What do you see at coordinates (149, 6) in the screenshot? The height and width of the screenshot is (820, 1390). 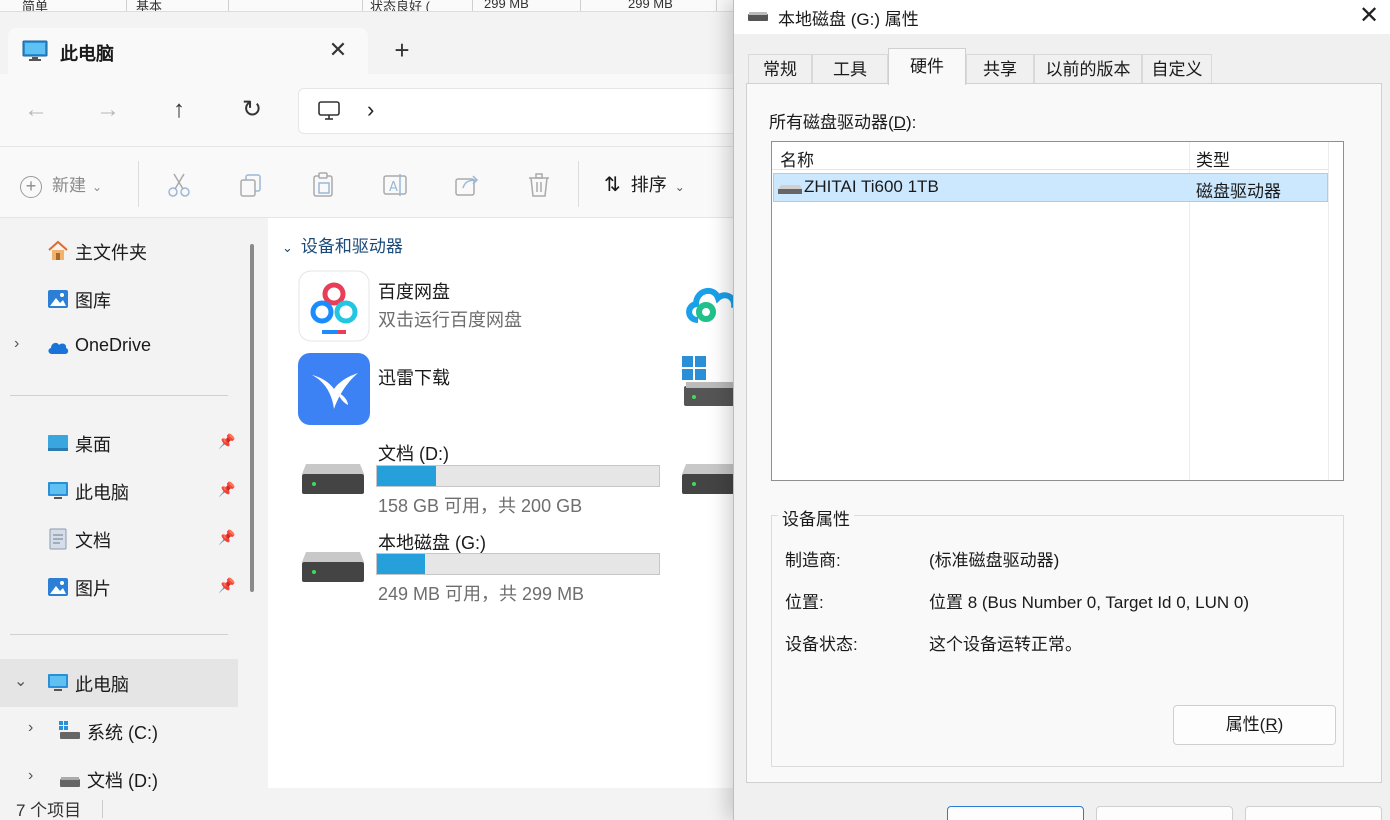 I see `bg-cell: 基本` at bounding box center [149, 6].